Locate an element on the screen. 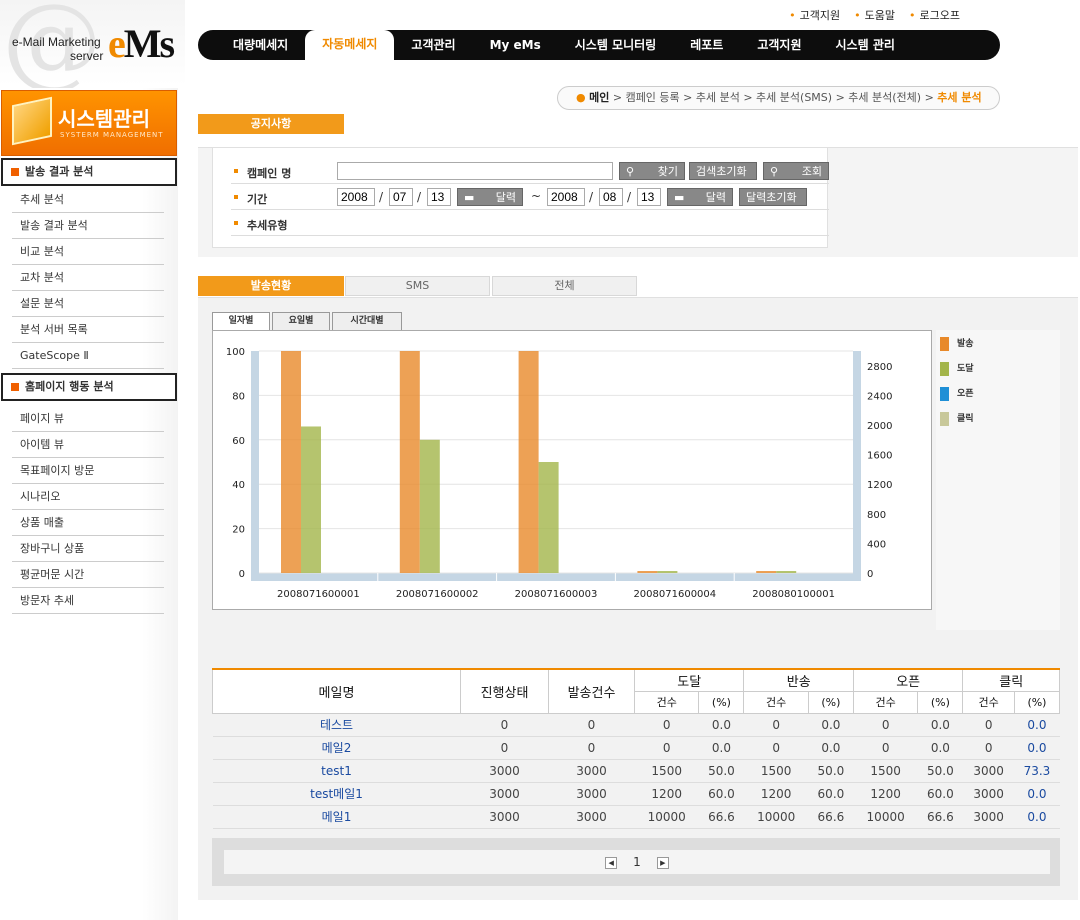 The height and width of the screenshot is (920, 1080). table-cell: 66.6 is located at coordinates (831, 817).